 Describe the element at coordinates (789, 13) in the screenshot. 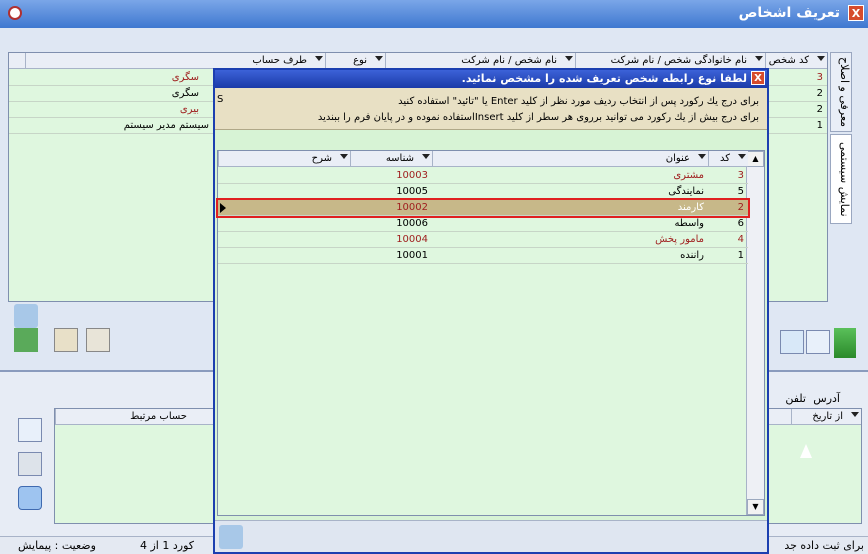

I see `window-title: تعریف اشخاص` at that location.